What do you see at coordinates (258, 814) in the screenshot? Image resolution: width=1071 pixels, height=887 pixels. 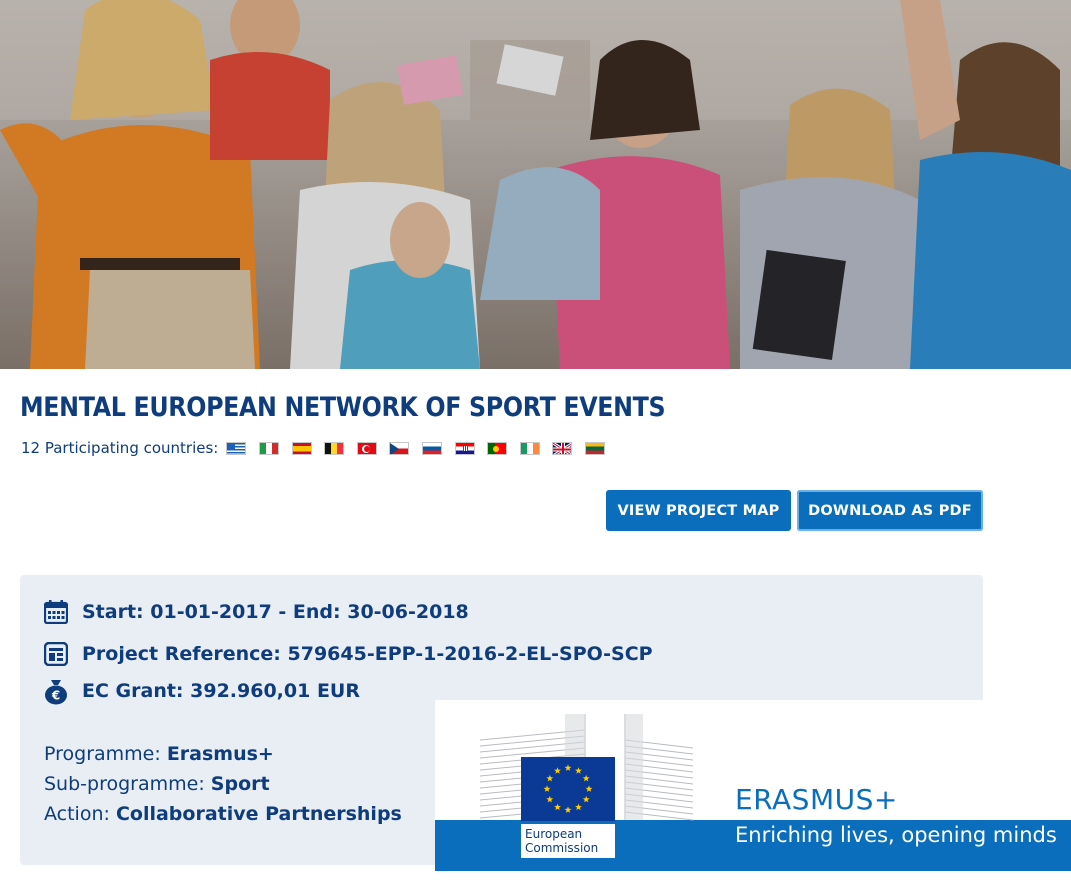 I see `action-value: Collaborative Partnerships` at bounding box center [258, 814].